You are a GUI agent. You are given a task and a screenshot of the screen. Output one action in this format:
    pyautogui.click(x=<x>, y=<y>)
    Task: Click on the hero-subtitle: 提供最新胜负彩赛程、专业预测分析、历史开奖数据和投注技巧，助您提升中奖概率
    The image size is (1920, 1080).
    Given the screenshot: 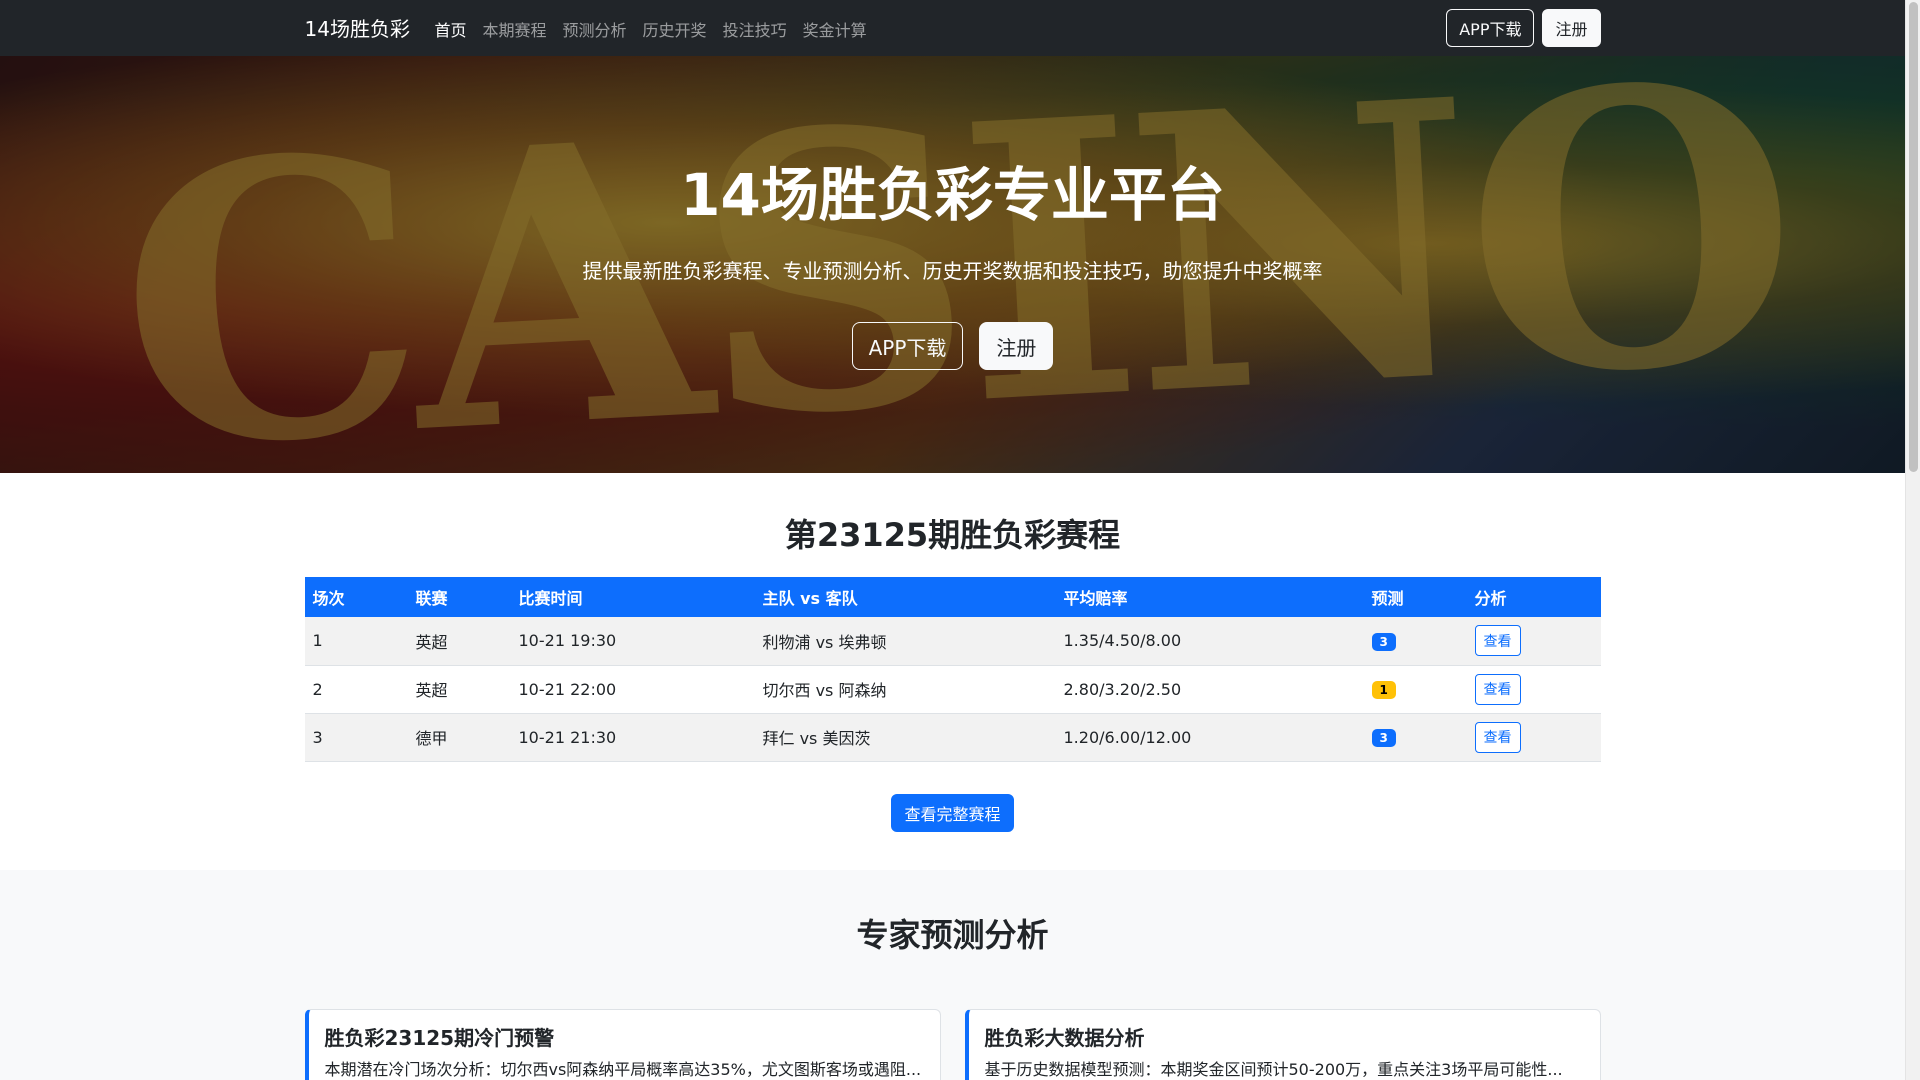 What is the action you would take?
    pyautogui.click(x=952, y=271)
    